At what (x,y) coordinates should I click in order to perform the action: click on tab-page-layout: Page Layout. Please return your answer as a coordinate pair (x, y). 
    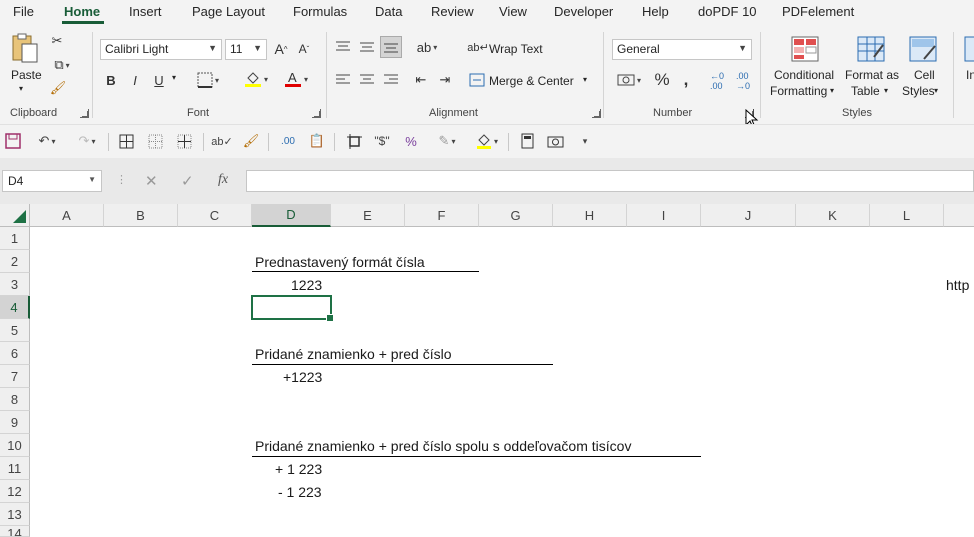
    Looking at the image, I should click on (228, 11).